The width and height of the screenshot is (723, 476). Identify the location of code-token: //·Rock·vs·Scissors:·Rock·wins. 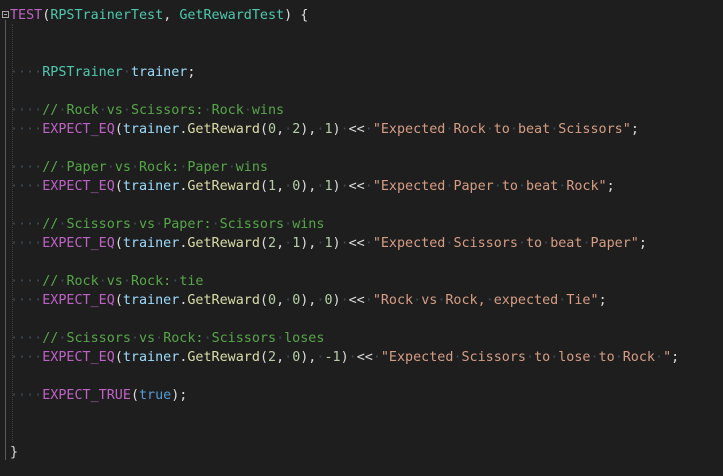
(163, 110).